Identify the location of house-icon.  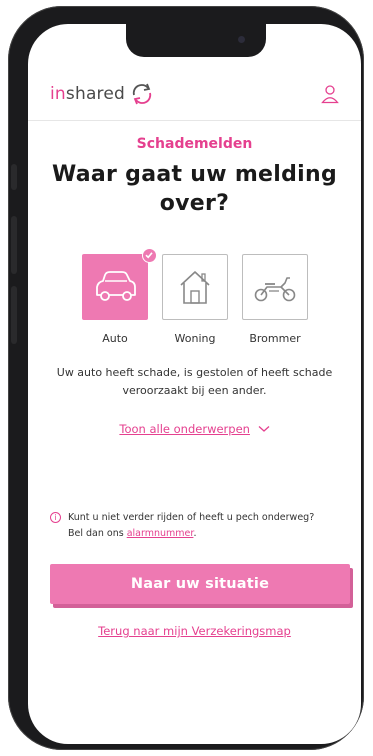
(195, 287).